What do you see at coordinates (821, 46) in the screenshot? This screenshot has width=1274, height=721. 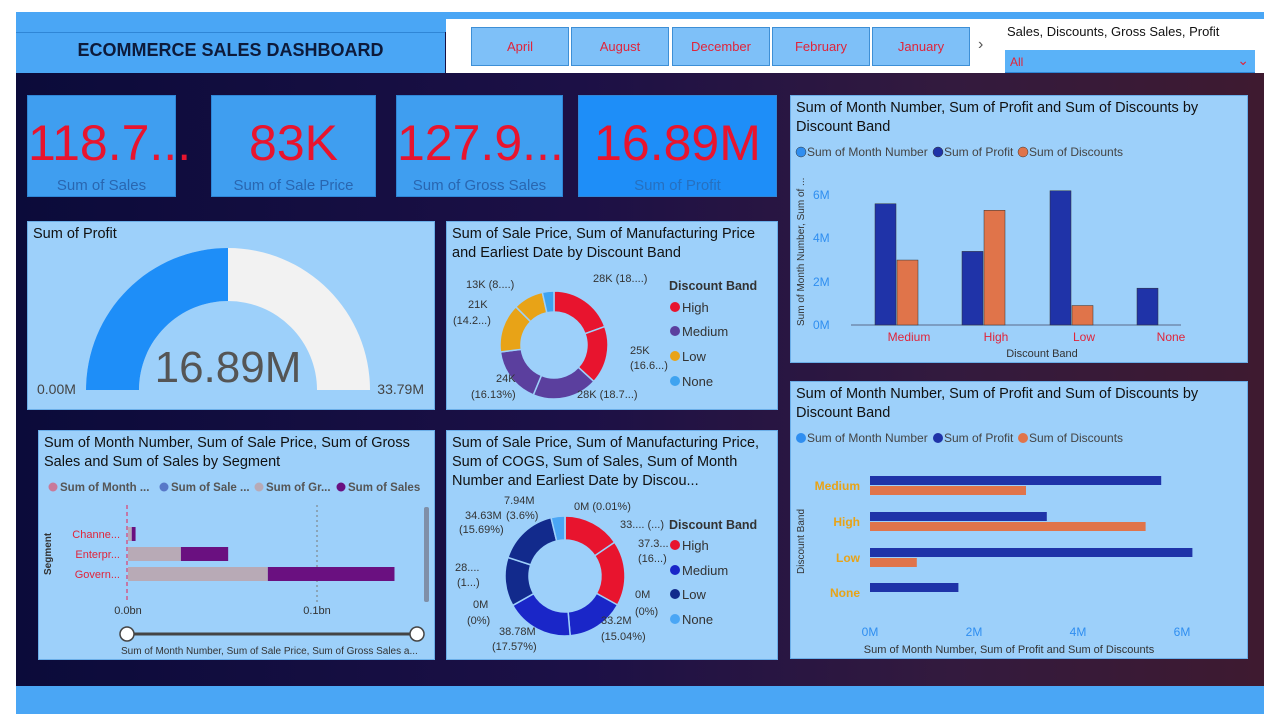 I see `month-button-february: February` at bounding box center [821, 46].